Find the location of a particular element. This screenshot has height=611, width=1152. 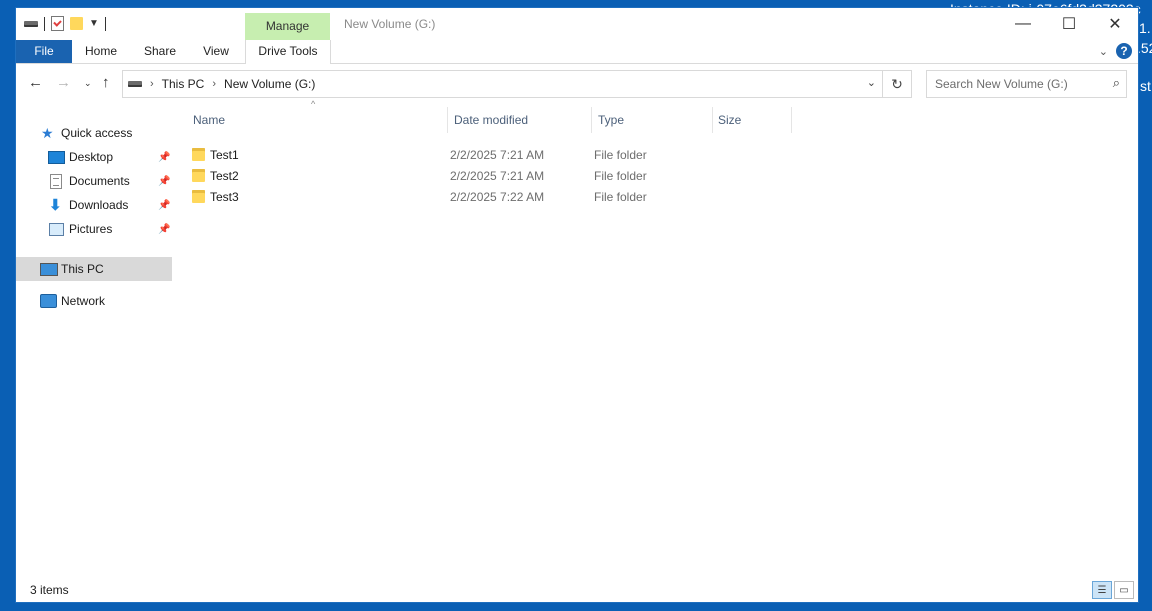

nav-label: Documents is located at coordinates (99, 181).